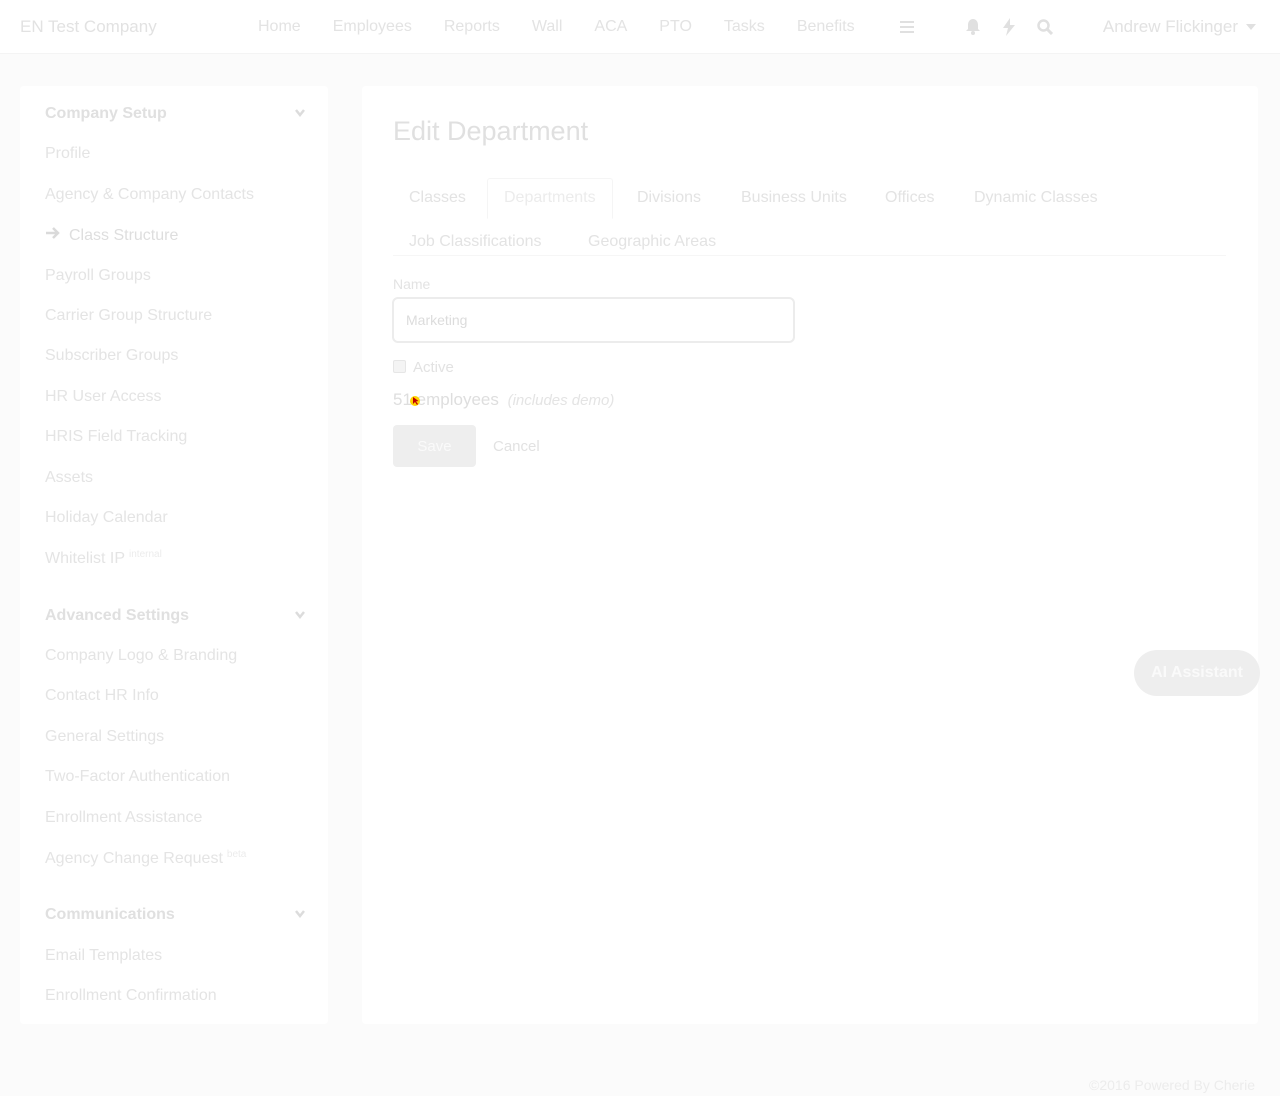  What do you see at coordinates (794, 198) in the screenshot?
I see `tab-item: Business Units` at bounding box center [794, 198].